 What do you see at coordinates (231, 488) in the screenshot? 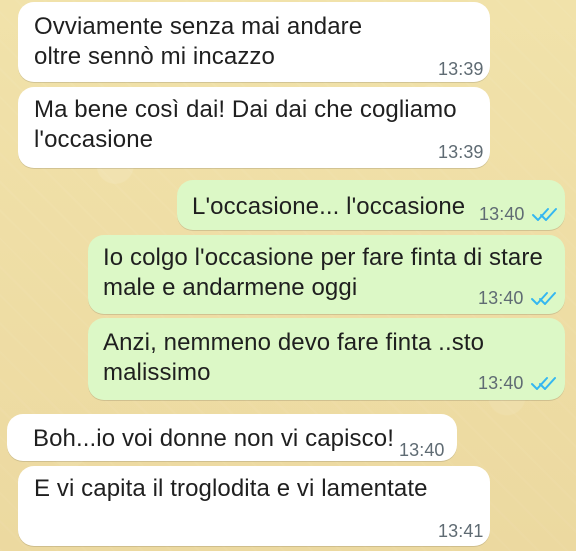
I see `message-text: E vi capita il troglodita e vi lamentate` at bounding box center [231, 488].